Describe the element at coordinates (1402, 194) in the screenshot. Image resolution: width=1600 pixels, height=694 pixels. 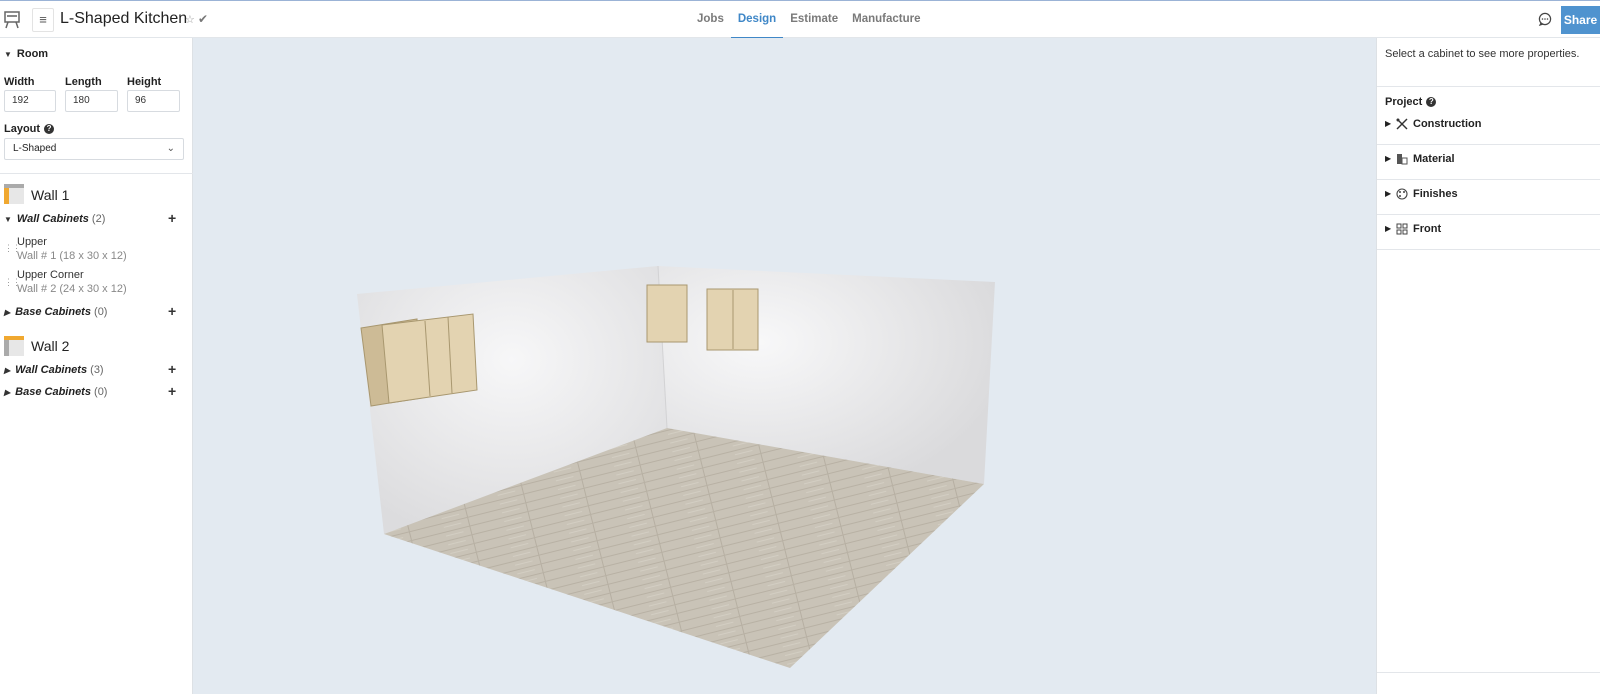
I see `palette-icon` at that location.